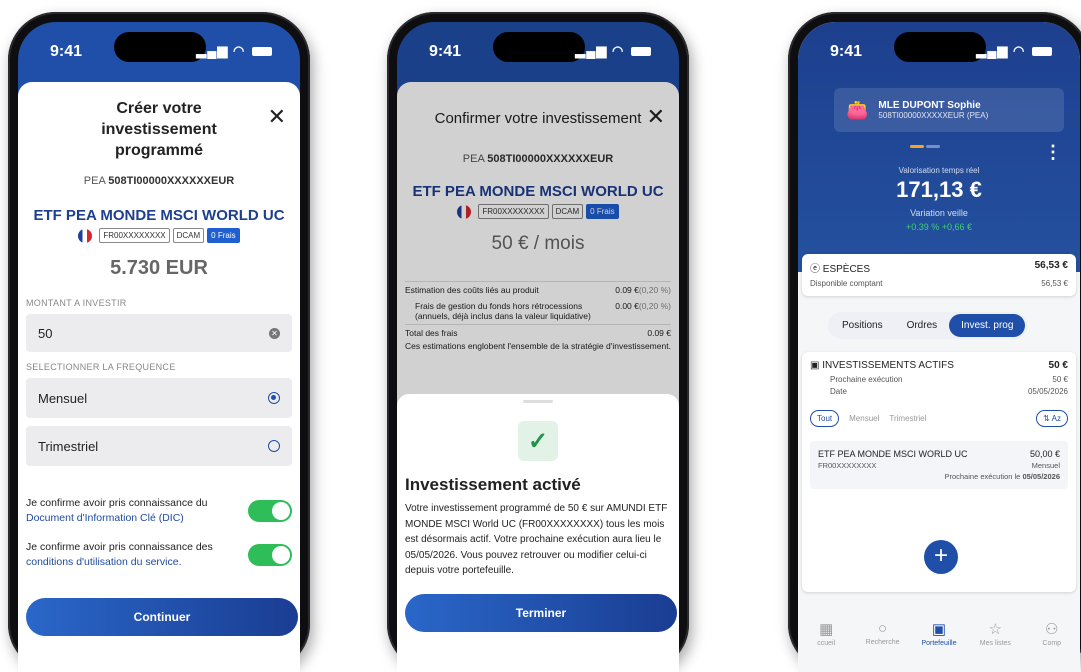 The height and width of the screenshot is (672, 1081). What do you see at coordinates (159, 268) in the screenshot?
I see `balance: 5.730 EUR` at bounding box center [159, 268].